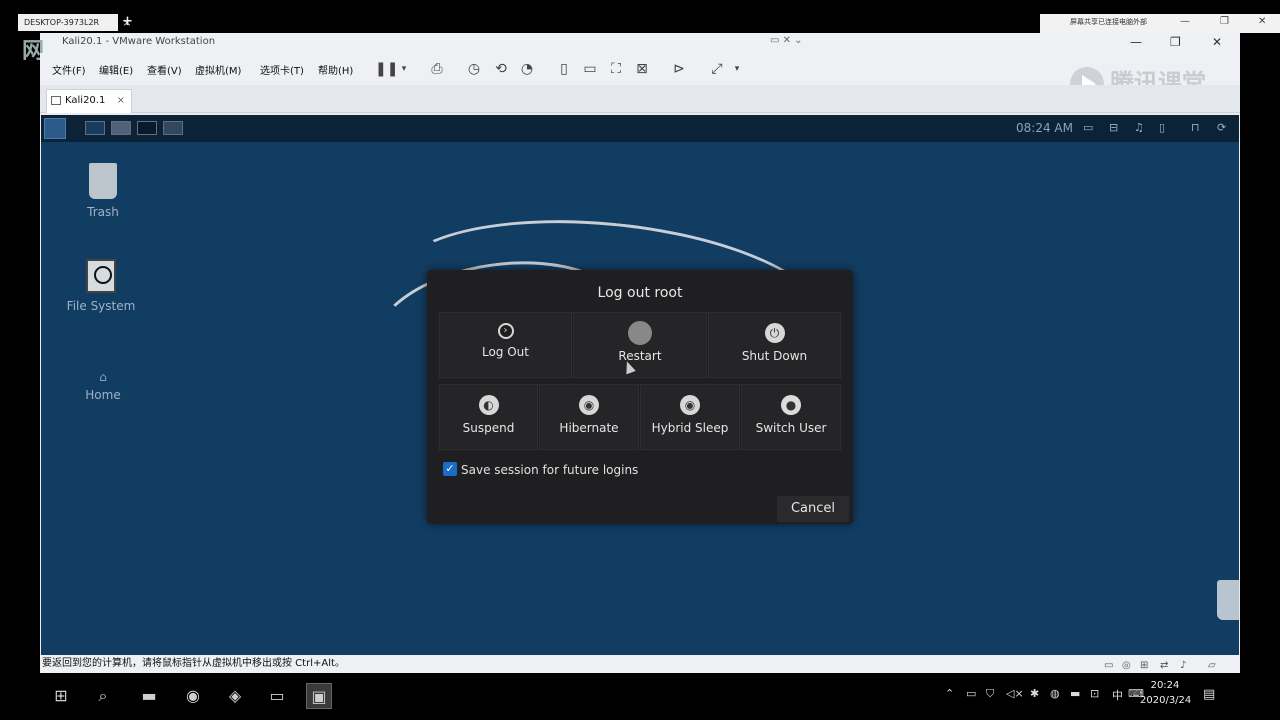  What do you see at coordinates (971, 693) in the screenshot?
I see `tray-app-icon: ▭` at bounding box center [971, 693].